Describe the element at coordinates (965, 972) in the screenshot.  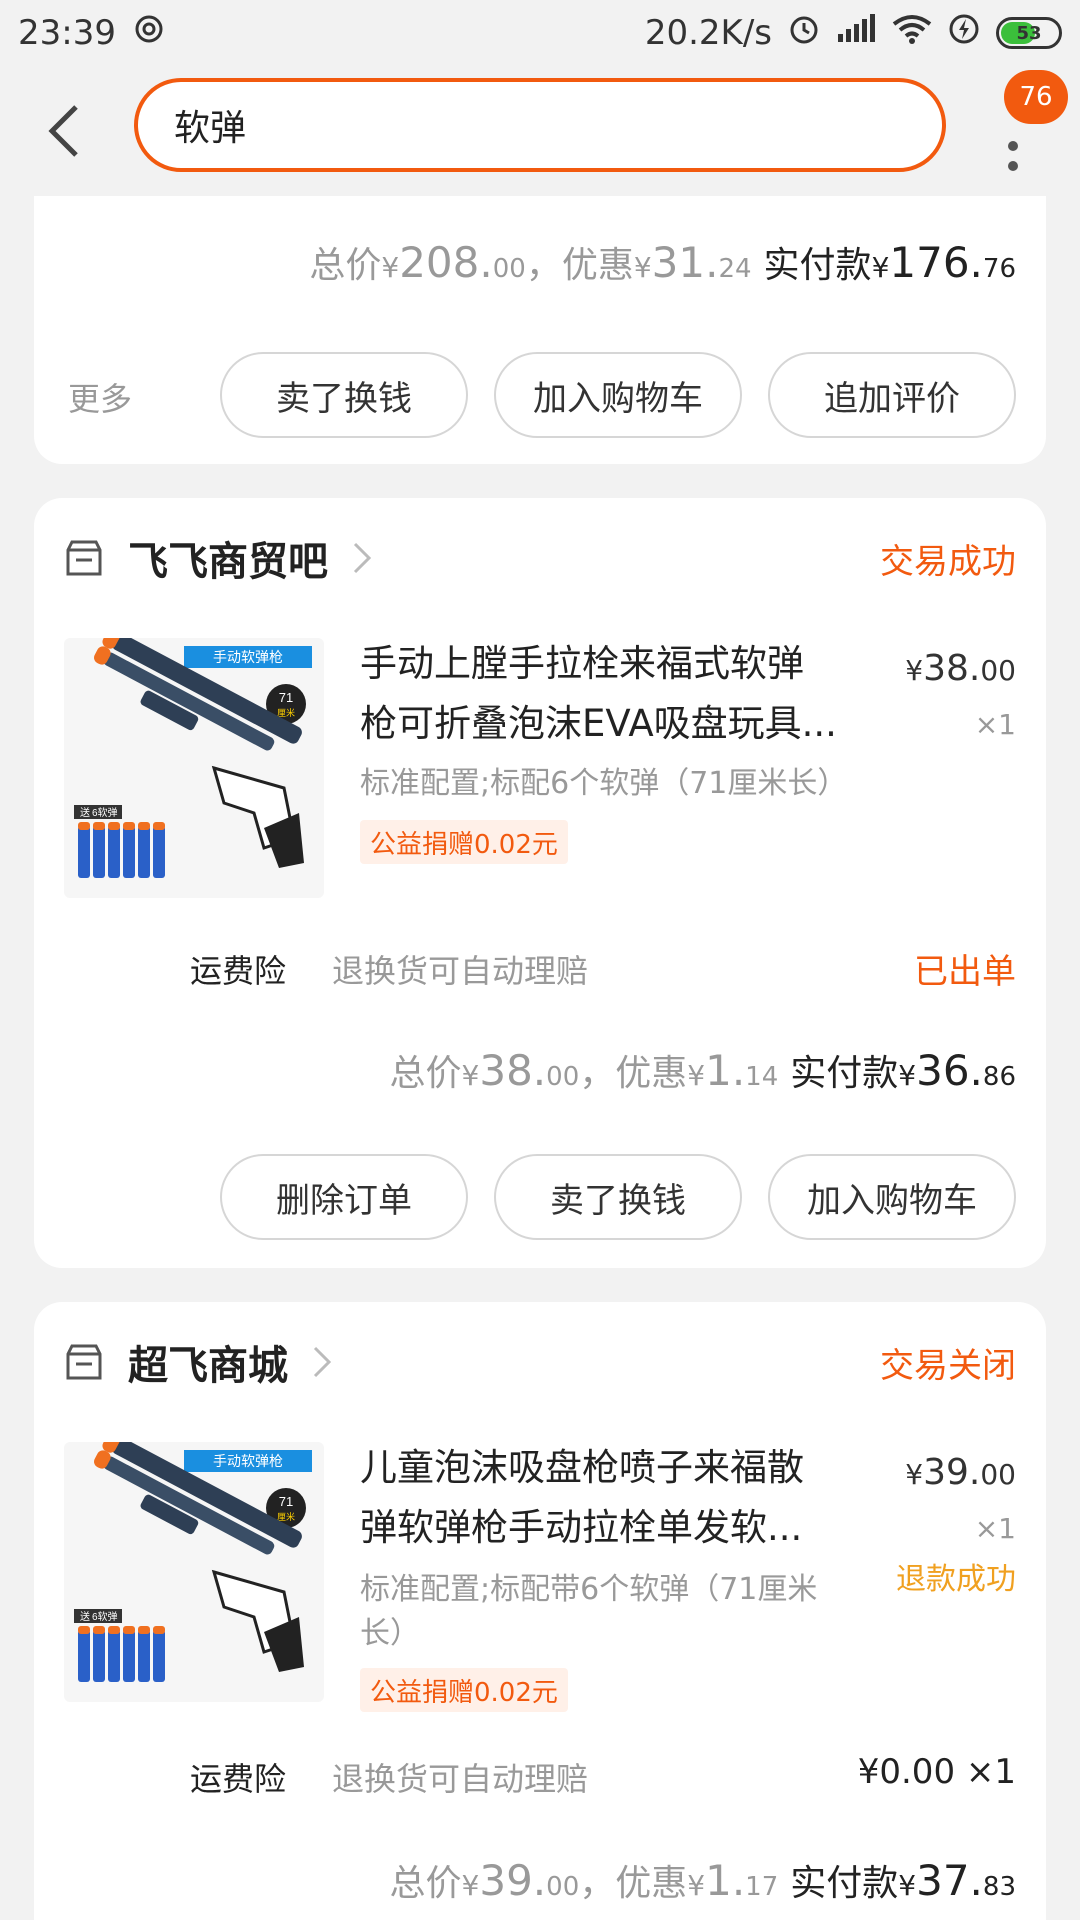
I see `insurance-status: 已出单` at that location.